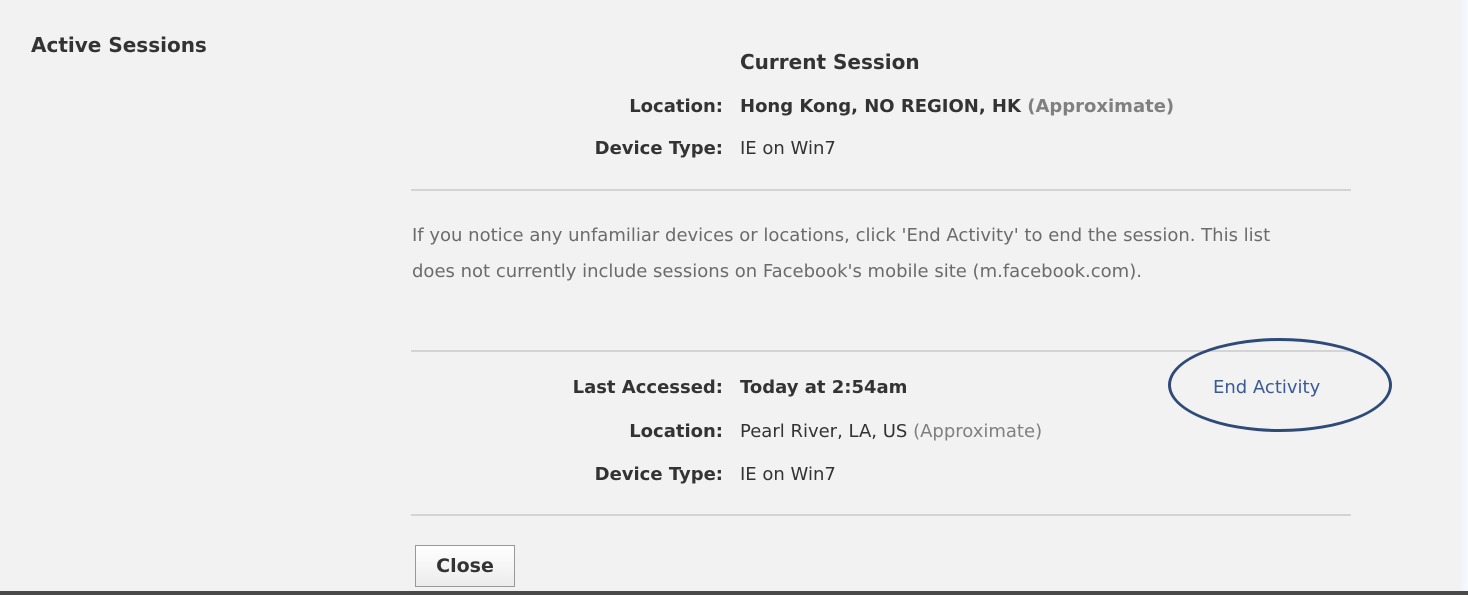  I want to click on close-button: Close, so click(465, 566).